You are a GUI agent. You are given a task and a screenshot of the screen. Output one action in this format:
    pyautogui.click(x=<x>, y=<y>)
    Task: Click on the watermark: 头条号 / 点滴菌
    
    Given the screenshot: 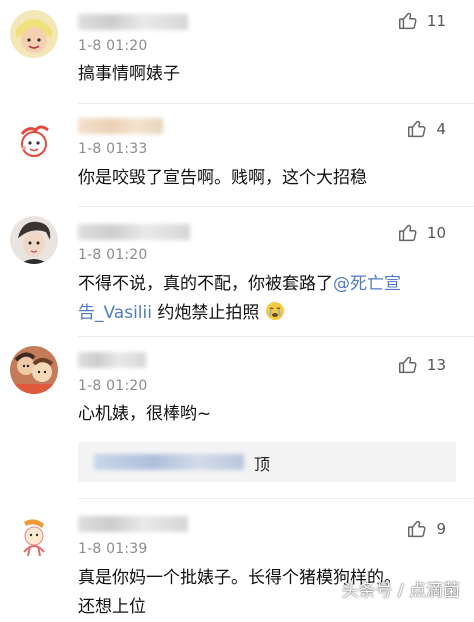 What is the action you would take?
    pyautogui.click(x=400, y=591)
    